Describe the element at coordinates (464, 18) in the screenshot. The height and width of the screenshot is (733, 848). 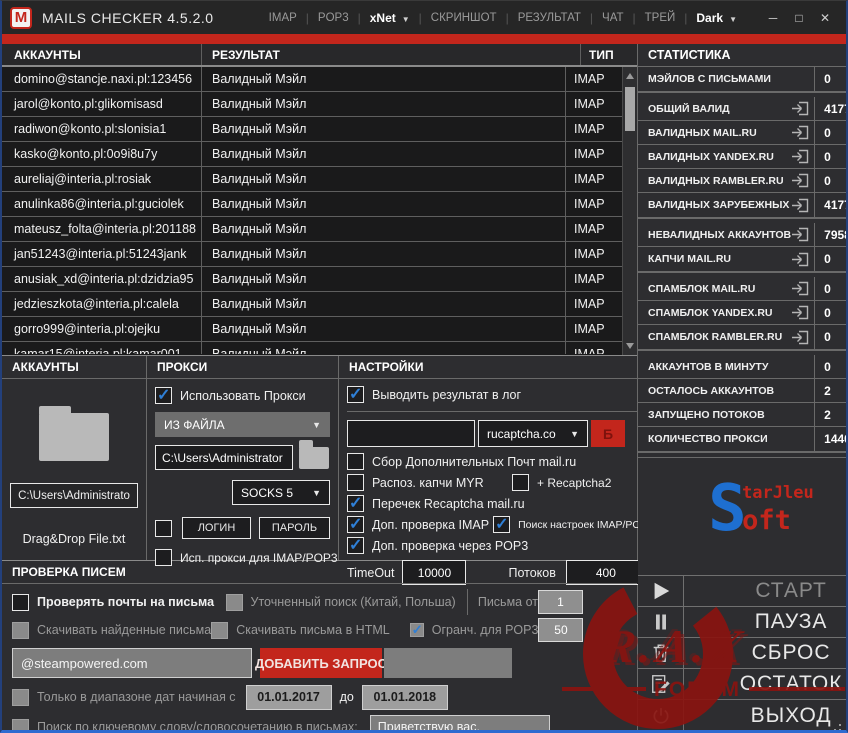
I see `menu-item-скриншот: СКРИНШОТ` at that location.